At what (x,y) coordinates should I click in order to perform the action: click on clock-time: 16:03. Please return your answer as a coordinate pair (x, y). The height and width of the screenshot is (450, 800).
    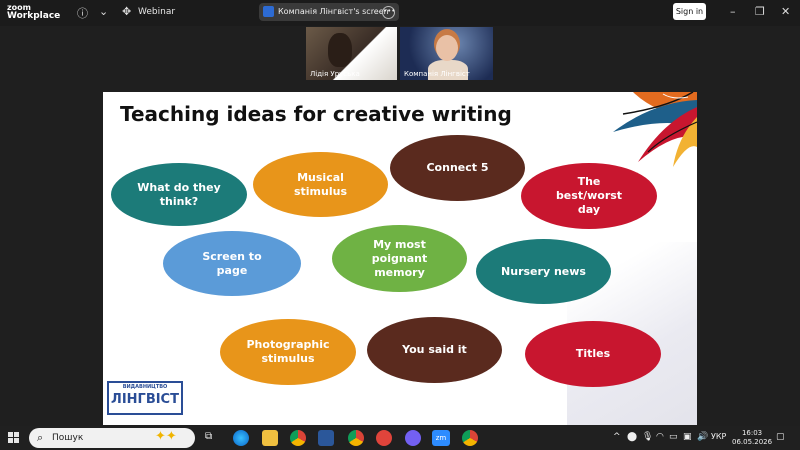
    Looking at the image, I should click on (752, 433).